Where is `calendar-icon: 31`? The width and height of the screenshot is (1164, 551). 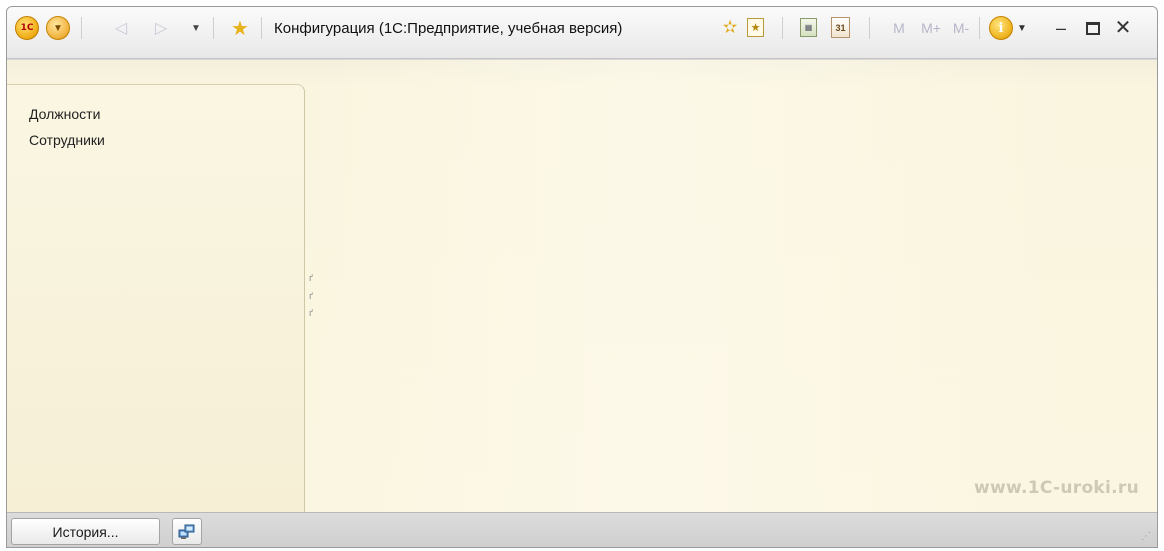
calendar-icon: 31 is located at coordinates (840, 27).